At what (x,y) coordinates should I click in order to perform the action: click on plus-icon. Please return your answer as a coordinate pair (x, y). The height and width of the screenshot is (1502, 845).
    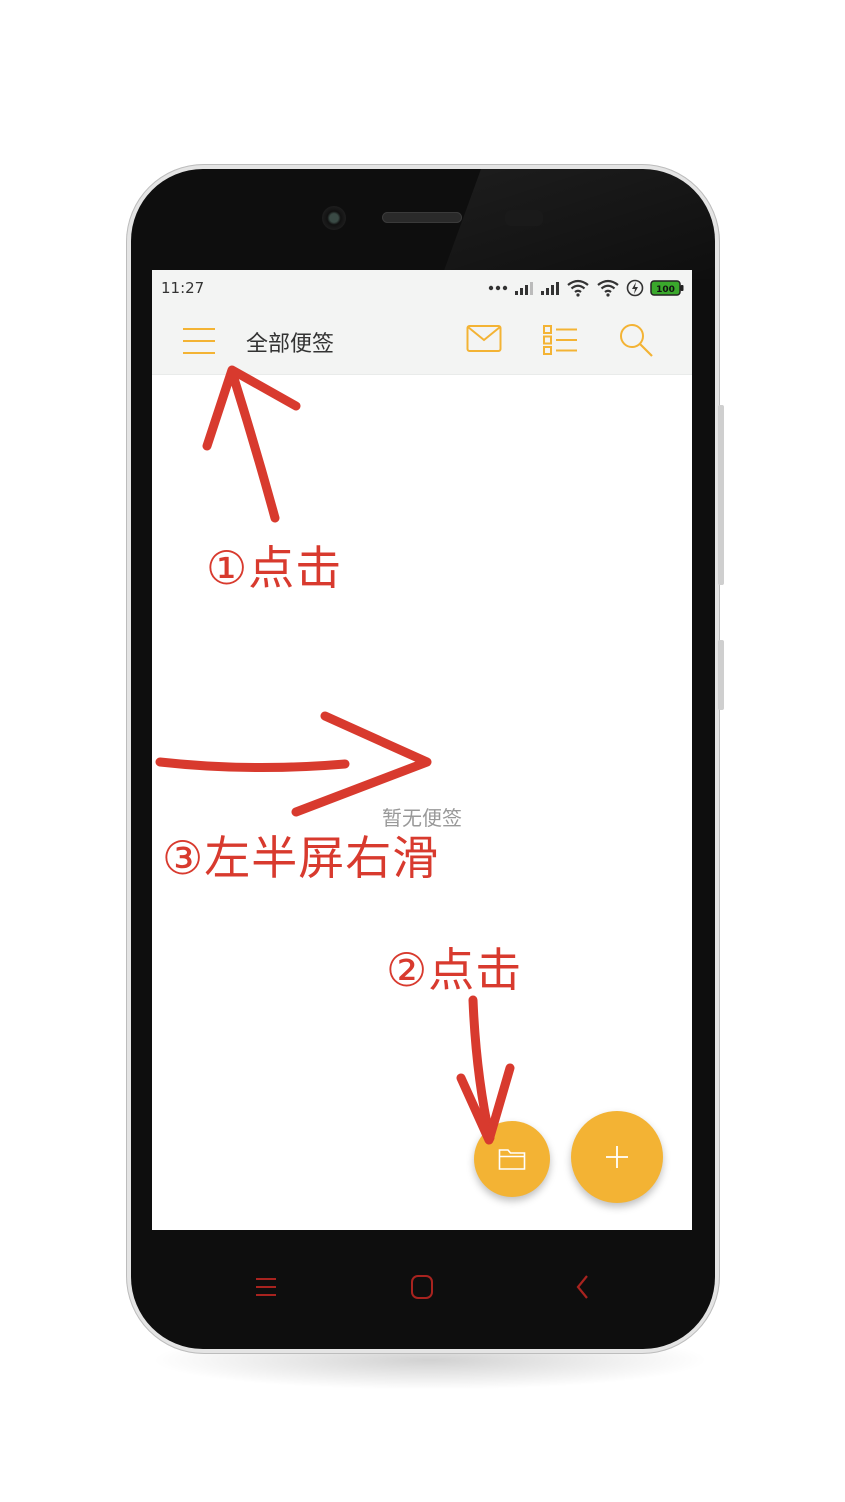
    Looking at the image, I should click on (617, 1157).